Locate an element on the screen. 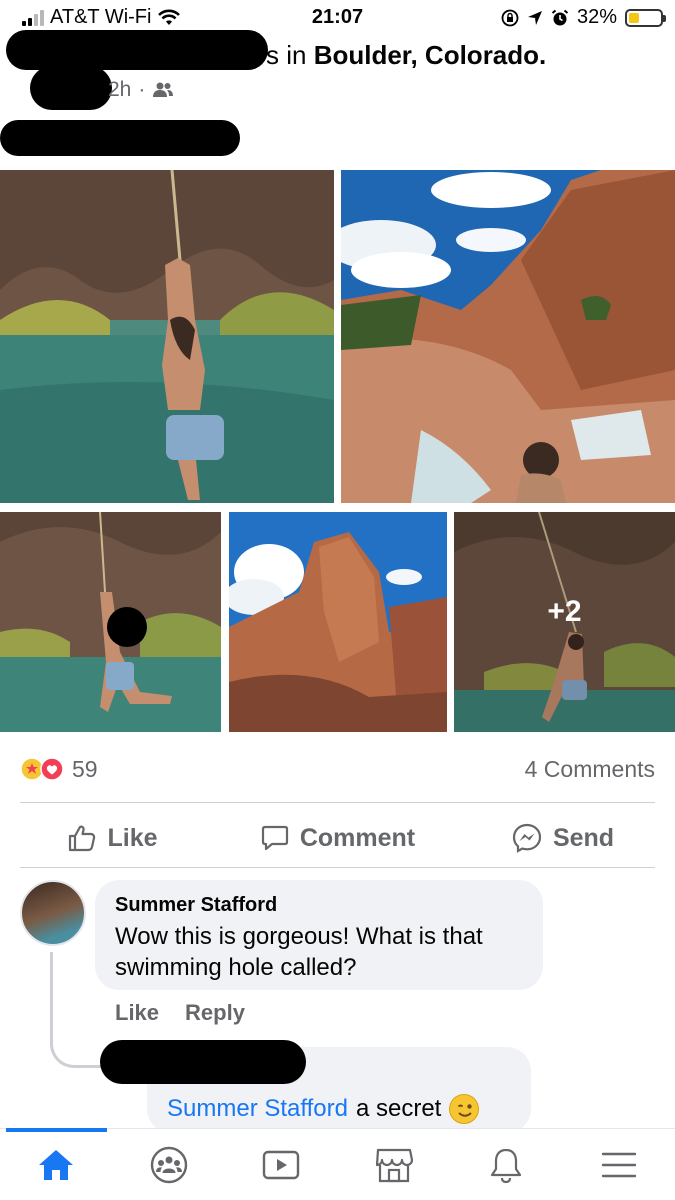 The width and height of the screenshot is (675, 1200). redacted-caption is located at coordinates (120, 138).